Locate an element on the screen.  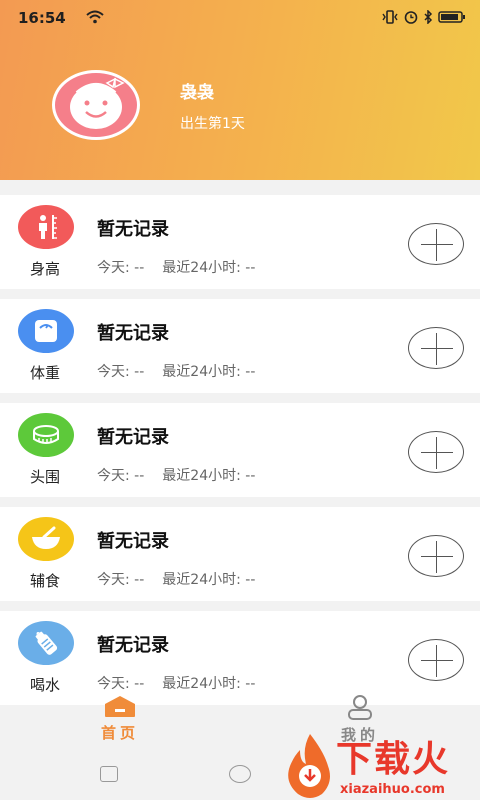
vibrate-icon is located at coordinates (390, 17).